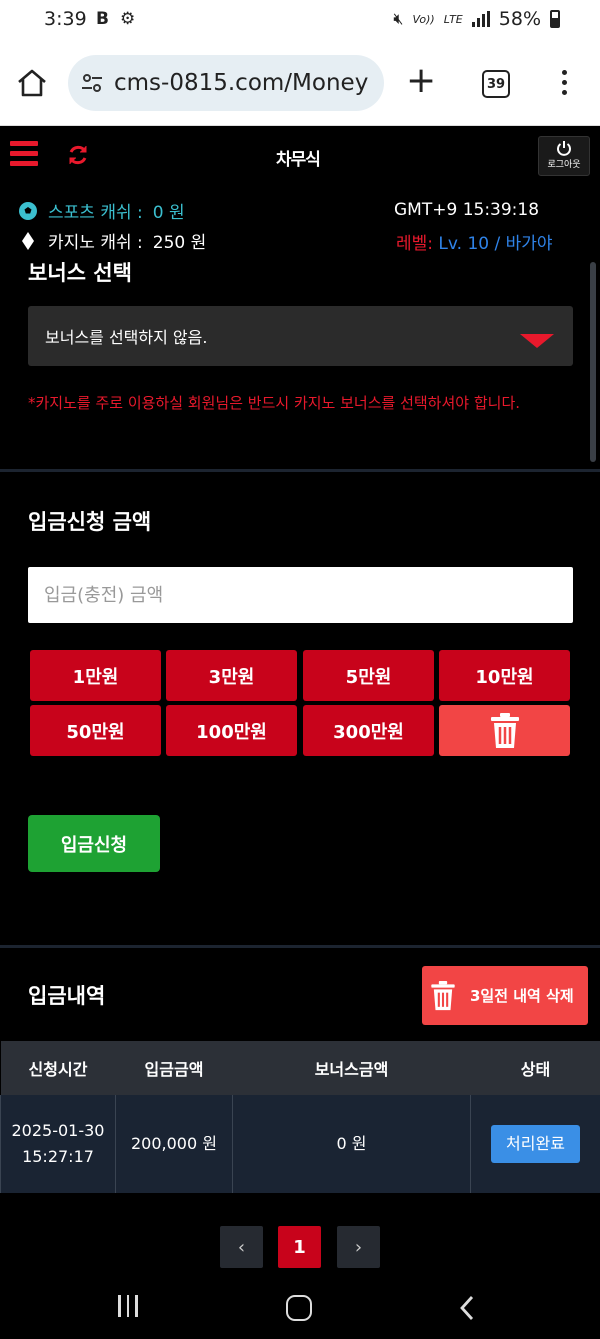  I want to click on casino-cash-row: 카지노 캐쉬 : 250 원, so click(112, 240).